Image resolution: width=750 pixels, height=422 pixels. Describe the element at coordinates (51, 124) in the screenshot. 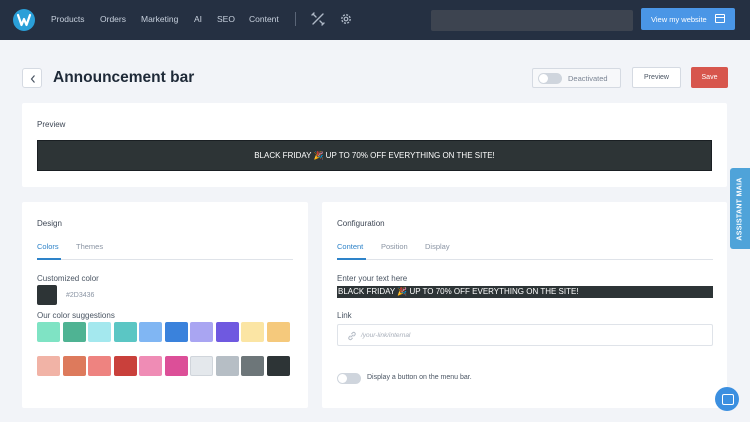

I see `preview-card-title: Preview` at that location.